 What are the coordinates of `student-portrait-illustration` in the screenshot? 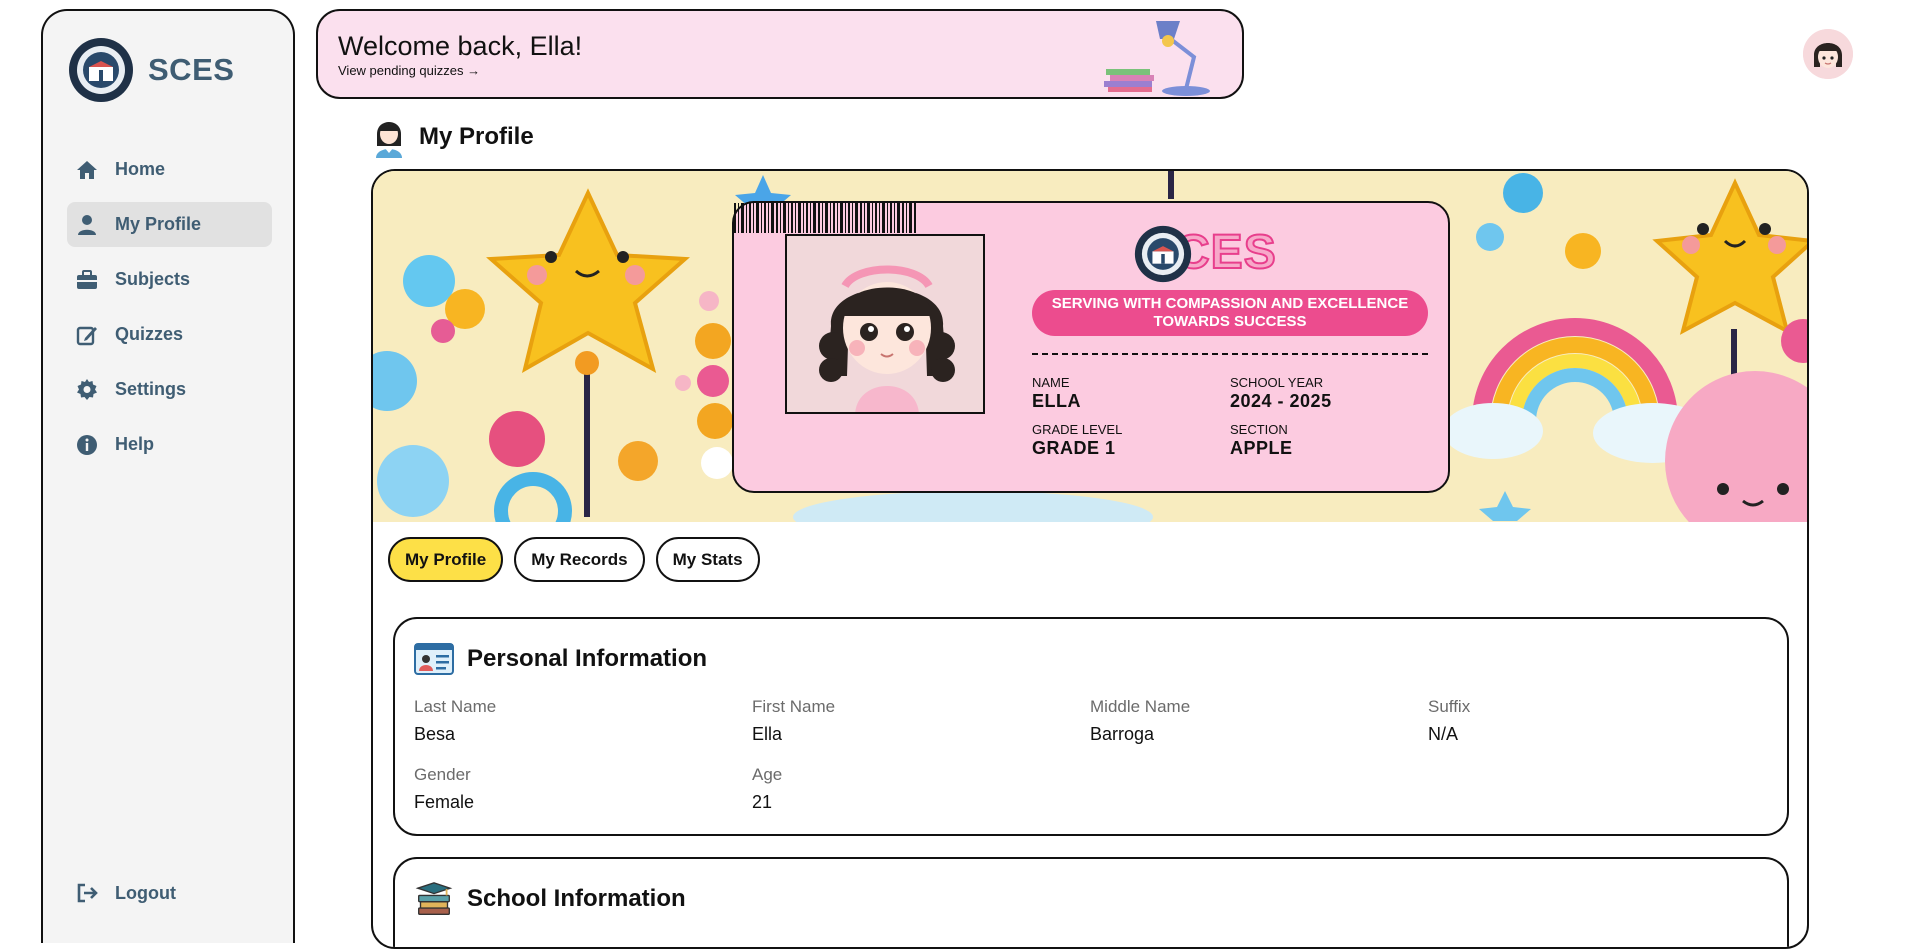 It's located at (885, 324).